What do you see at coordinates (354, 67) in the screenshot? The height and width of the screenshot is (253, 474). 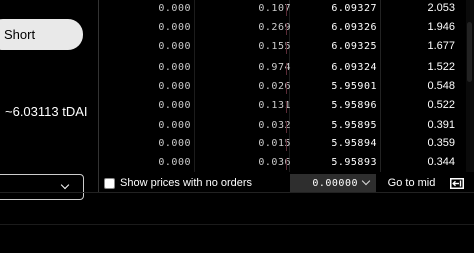 I see `price: 6.09324` at bounding box center [354, 67].